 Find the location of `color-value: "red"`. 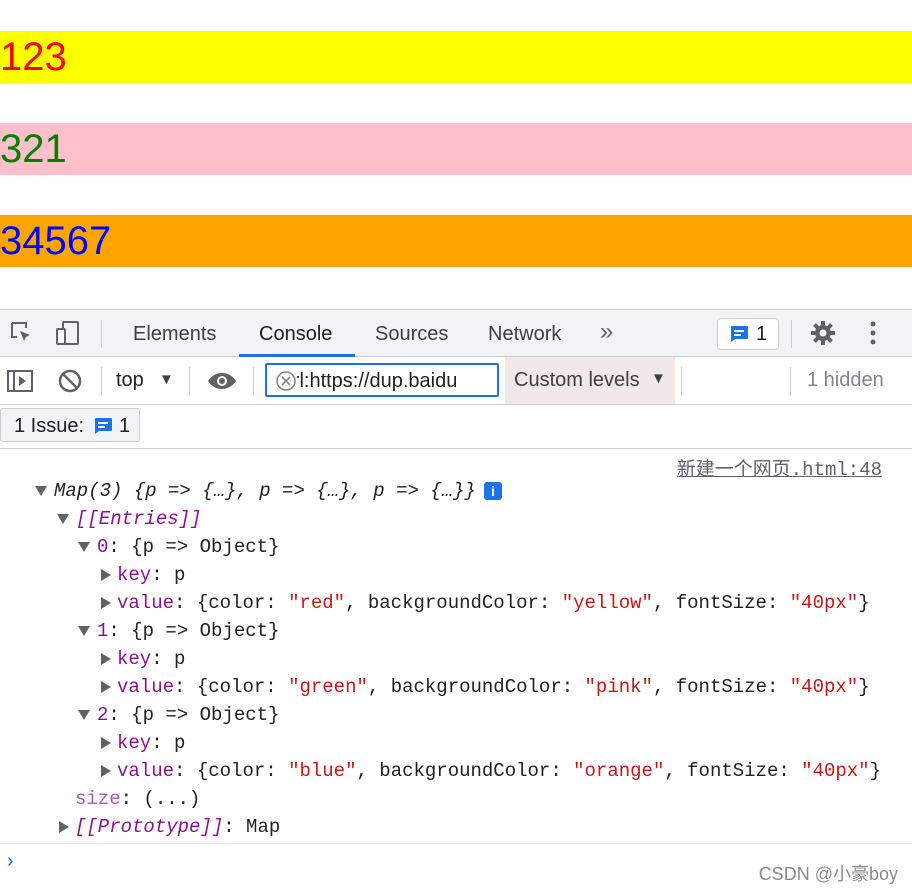

color-value: "red" is located at coordinates (317, 603).